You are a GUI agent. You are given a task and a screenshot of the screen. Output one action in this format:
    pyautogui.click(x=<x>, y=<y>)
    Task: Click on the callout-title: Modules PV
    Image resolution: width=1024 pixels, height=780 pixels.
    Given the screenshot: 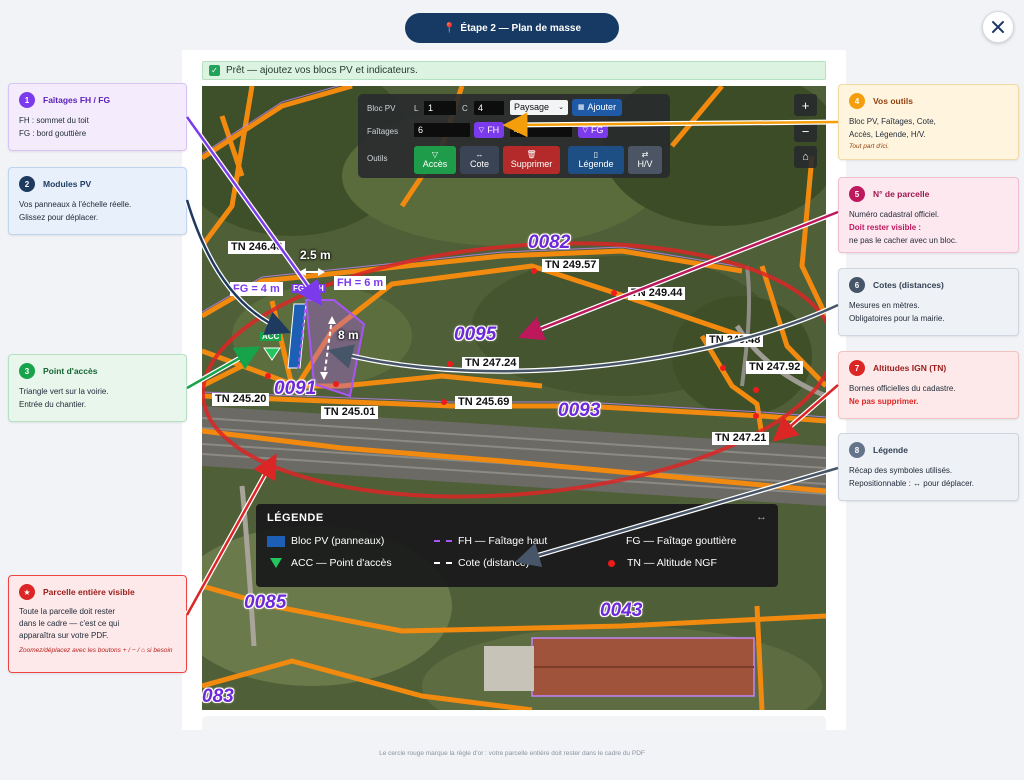 What is the action you would take?
    pyautogui.click(x=67, y=183)
    